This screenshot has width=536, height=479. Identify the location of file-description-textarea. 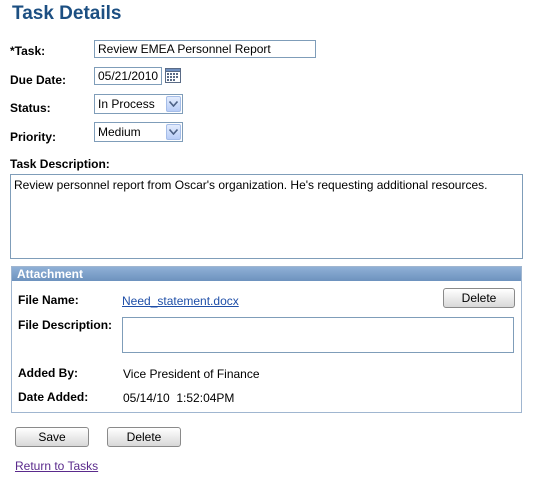
(318, 335).